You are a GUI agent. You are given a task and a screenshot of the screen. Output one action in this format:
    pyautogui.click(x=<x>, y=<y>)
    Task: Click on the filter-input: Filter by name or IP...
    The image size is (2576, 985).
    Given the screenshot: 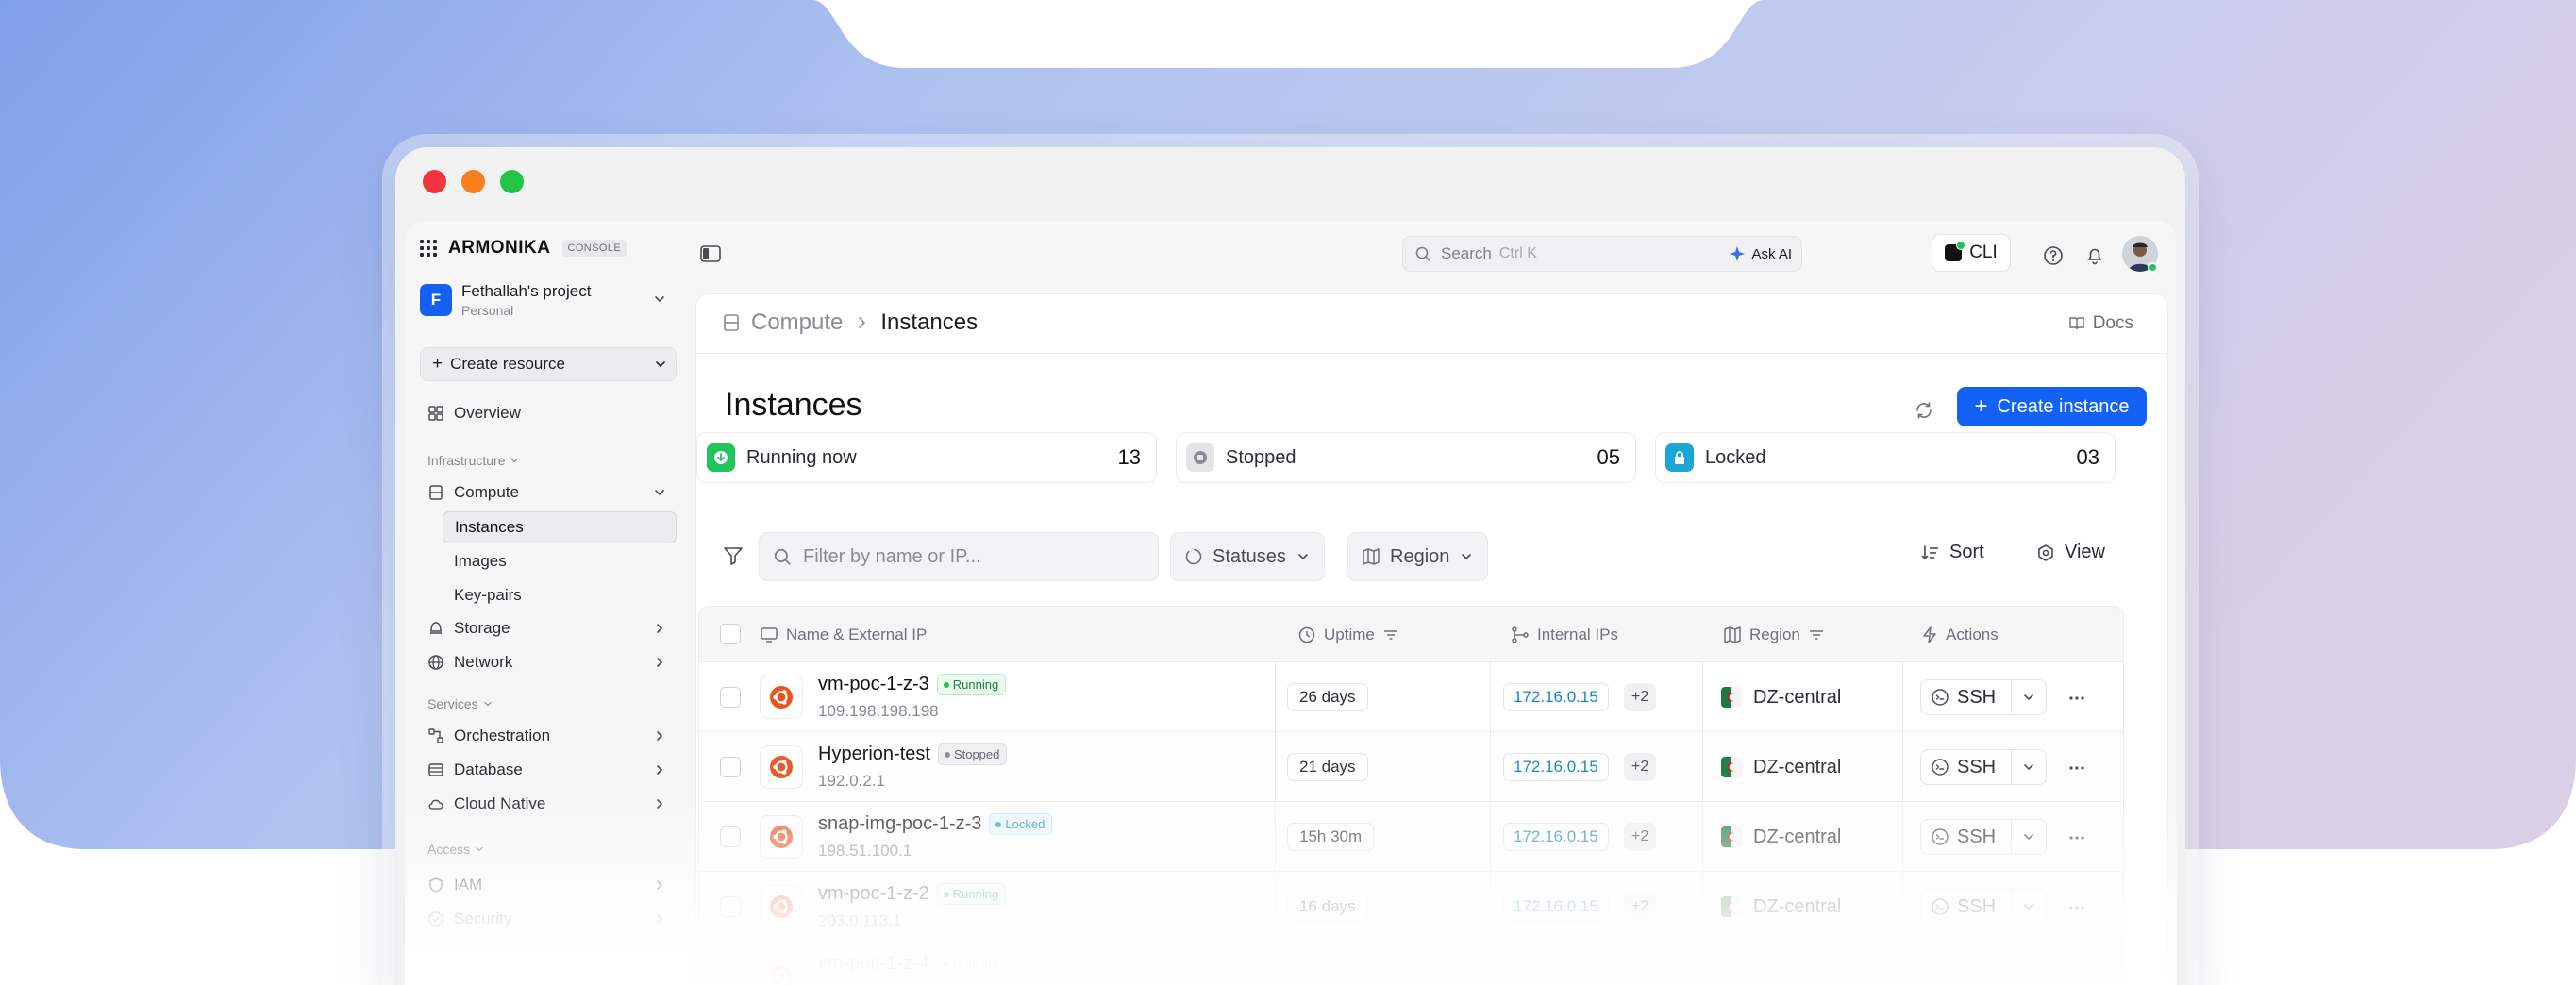 What is the action you would take?
    pyautogui.click(x=959, y=556)
    